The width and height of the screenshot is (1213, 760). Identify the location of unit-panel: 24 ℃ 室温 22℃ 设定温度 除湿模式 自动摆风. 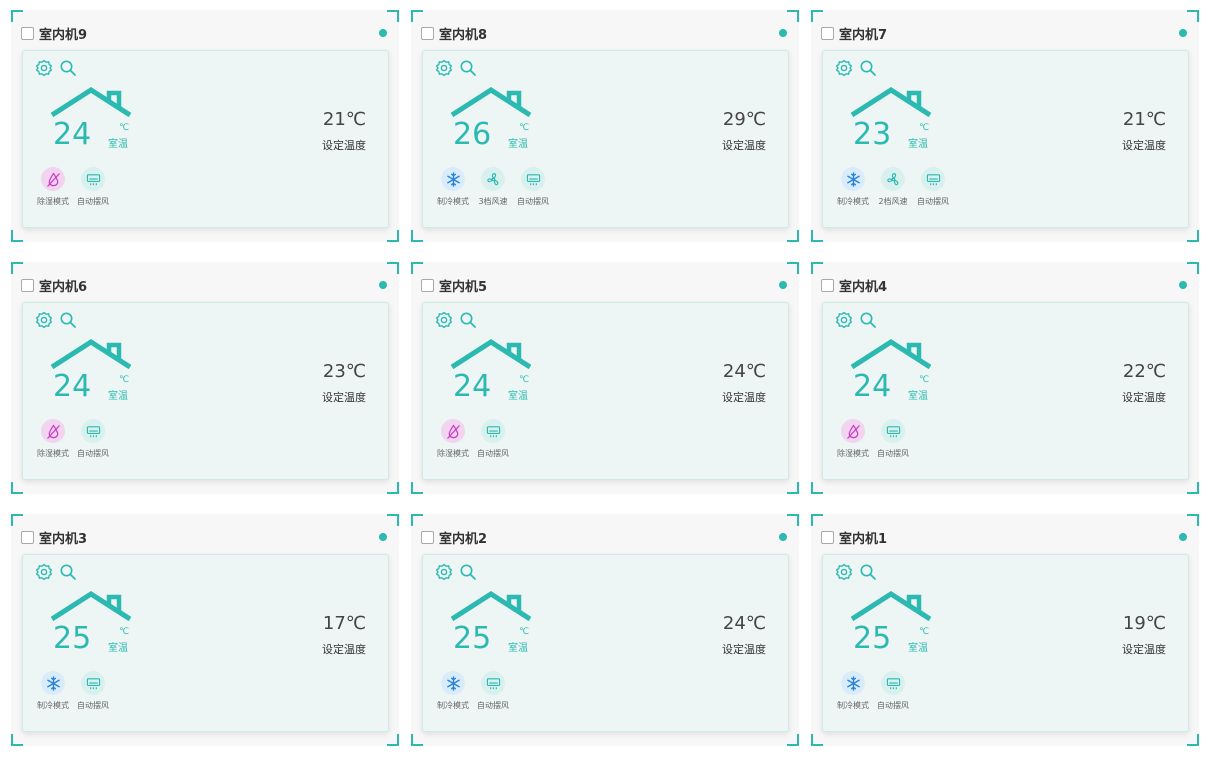
(1005, 391).